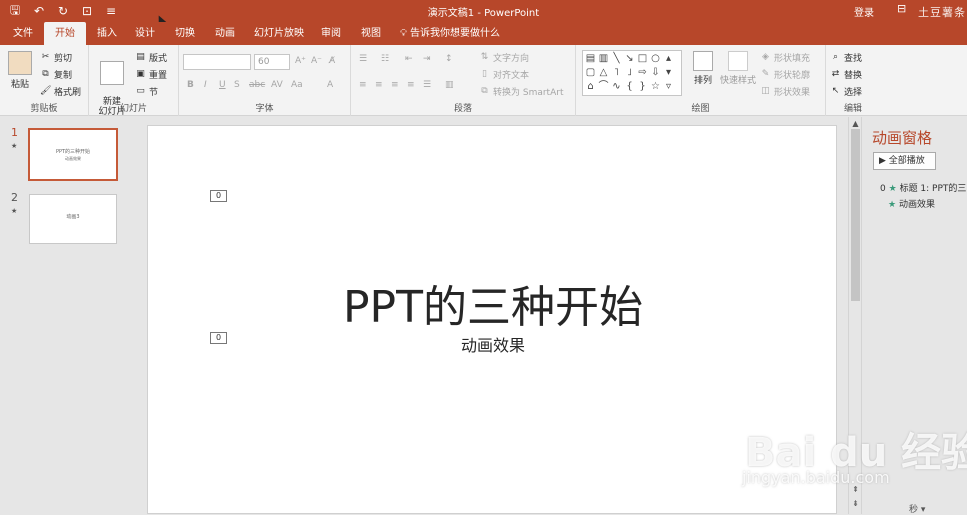  I want to click on title-bar: 🖫 ↶ ↻ ⊡ ≡ 演示文稿1 - PowerPoint 登录 ⊟ 土豆薯条, so click(483, 11).